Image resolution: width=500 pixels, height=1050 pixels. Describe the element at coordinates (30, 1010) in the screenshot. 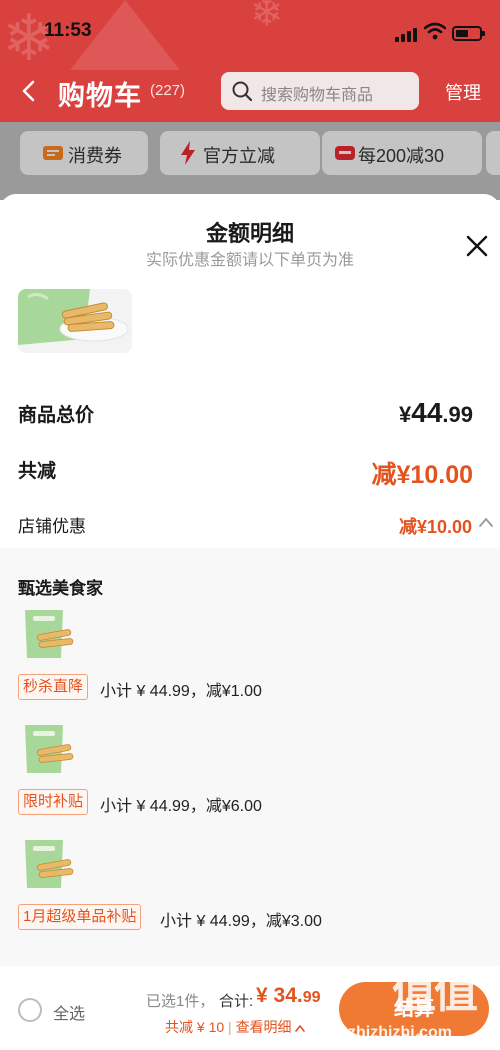

I see `select-all-checkbox` at that location.